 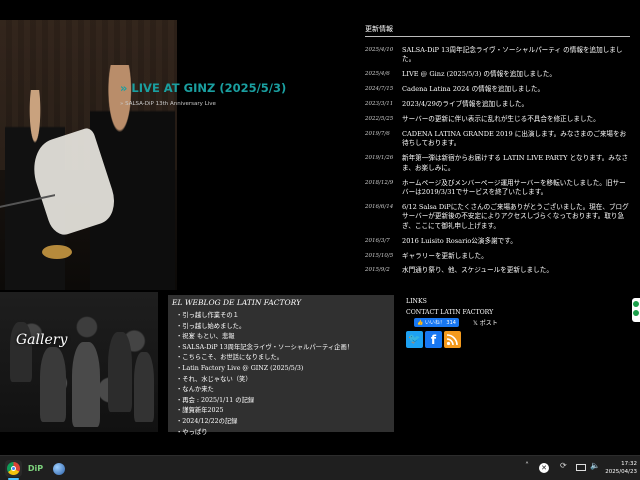 What do you see at coordinates (377, 133) in the screenshot?
I see `news-date: 2019/7/6` at bounding box center [377, 133].